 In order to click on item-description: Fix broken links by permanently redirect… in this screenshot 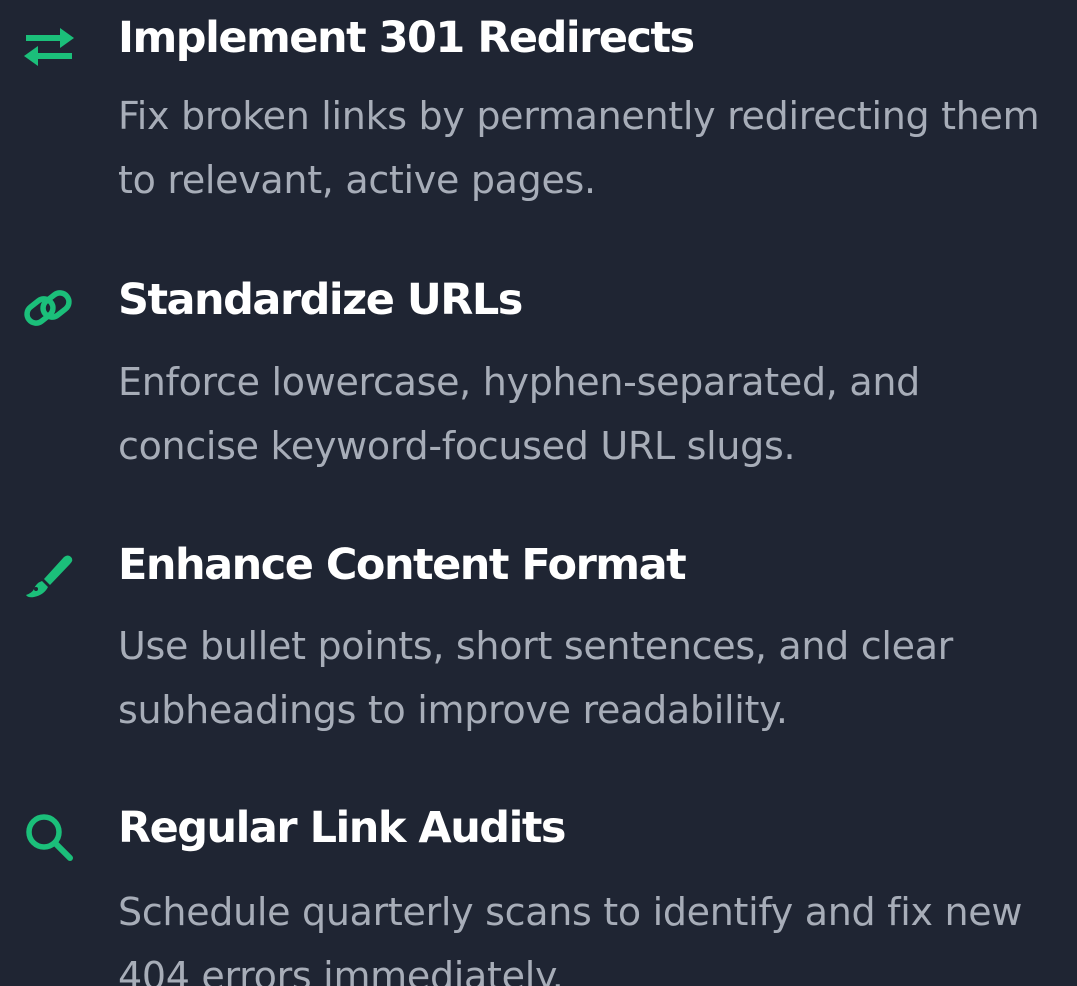, I will do `click(597, 148)`.